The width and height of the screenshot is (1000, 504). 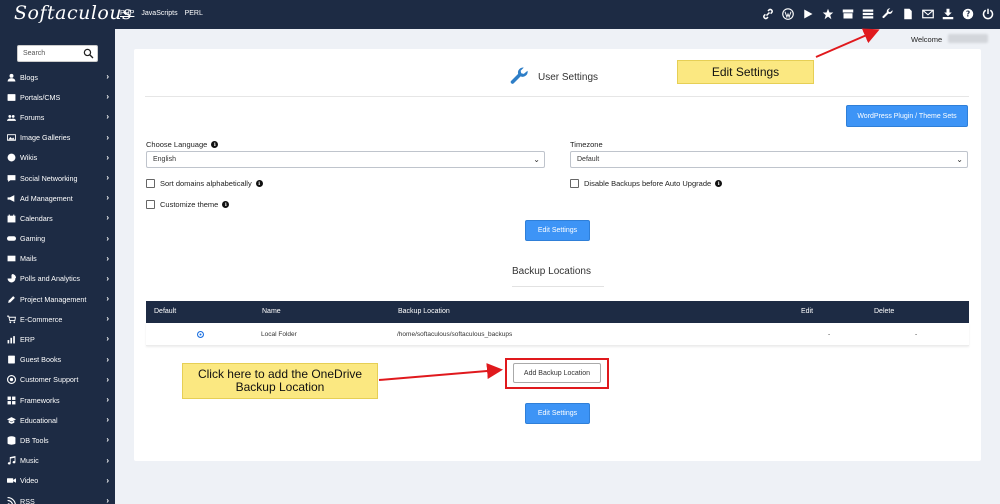 I want to click on sidebar-item-social-networking: Social Networking ›, so click(x=57, y=178).